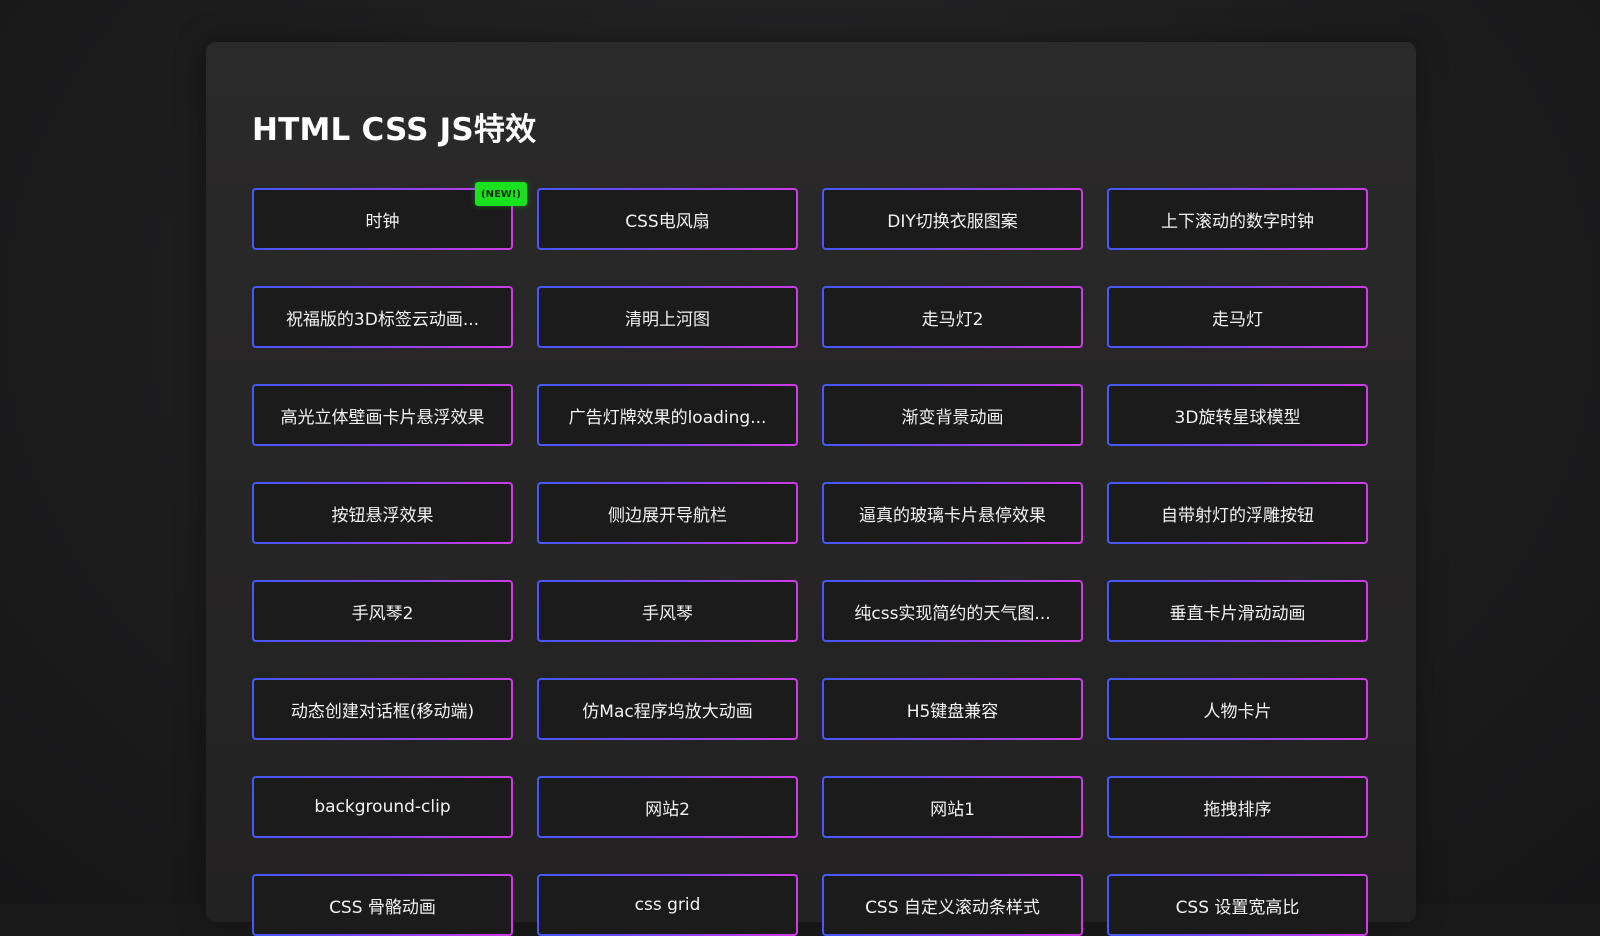 The image size is (1600, 936). Describe the element at coordinates (1237, 907) in the screenshot. I see `effect-label: CSS 设置宽高比` at that location.